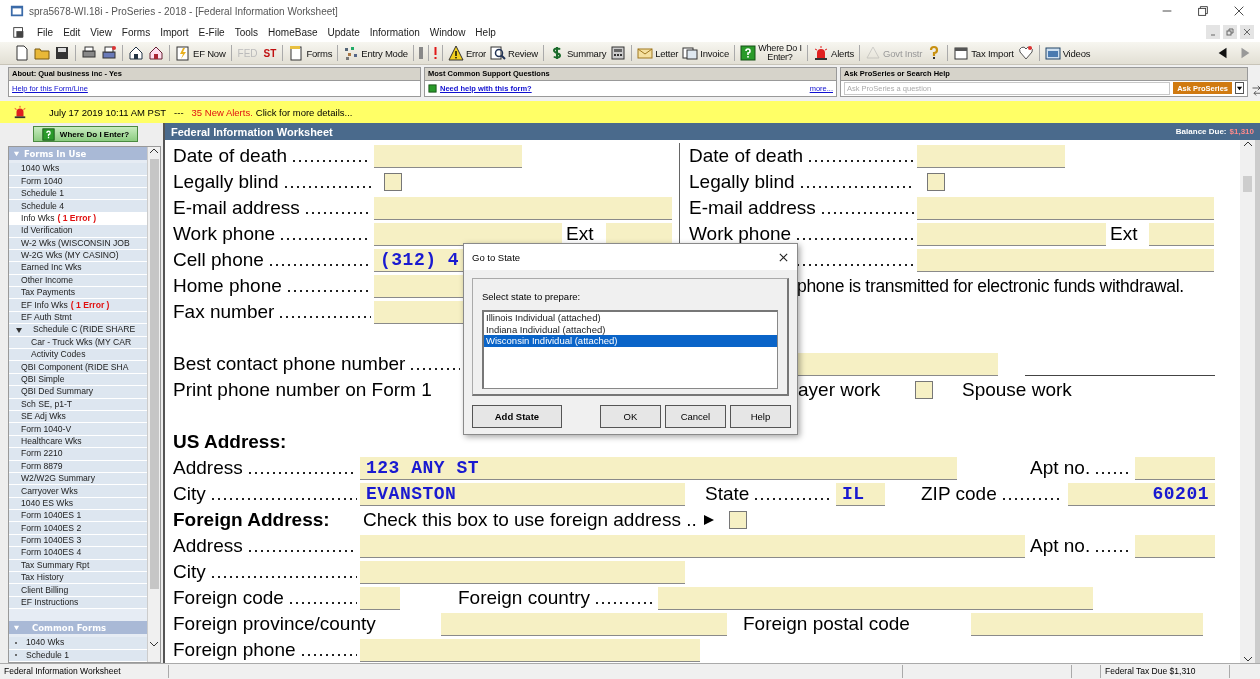  Describe the element at coordinates (222, 112) in the screenshot. I see `alert-count: 35 New Alerts.` at that location.